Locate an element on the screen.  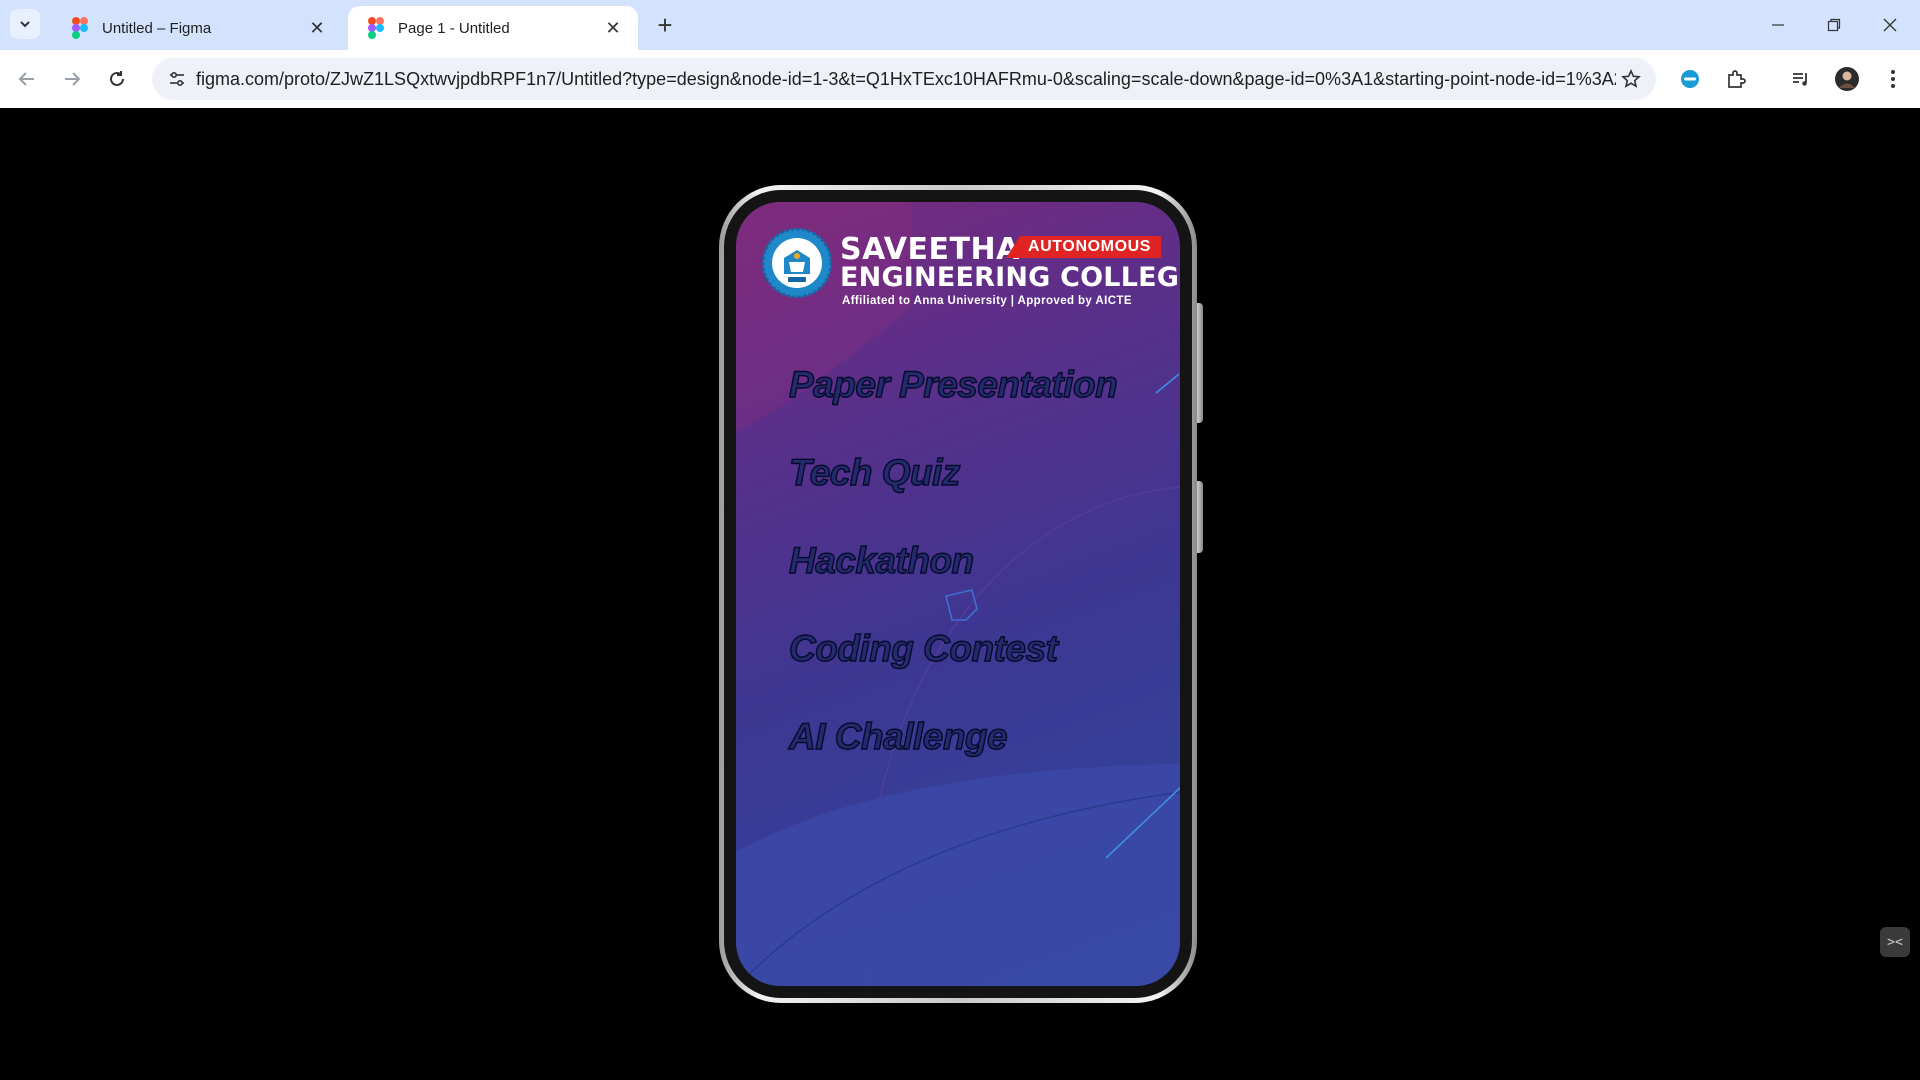
extensions-puzzle-icon is located at coordinates (1736, 79).